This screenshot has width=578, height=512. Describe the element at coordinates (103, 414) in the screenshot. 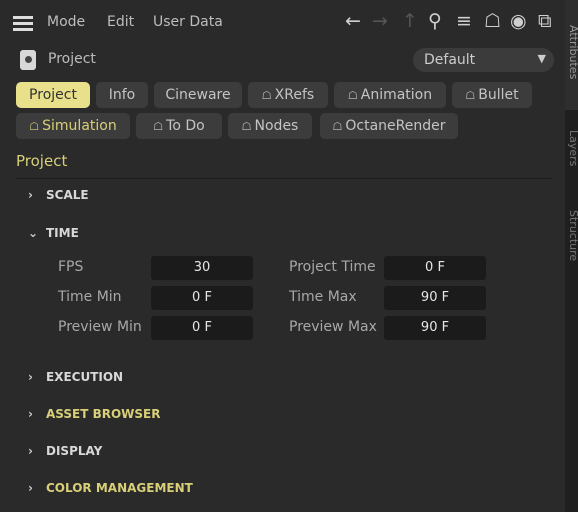

I see `section-asset-browser-label: ASSET BROWSER` at that location.